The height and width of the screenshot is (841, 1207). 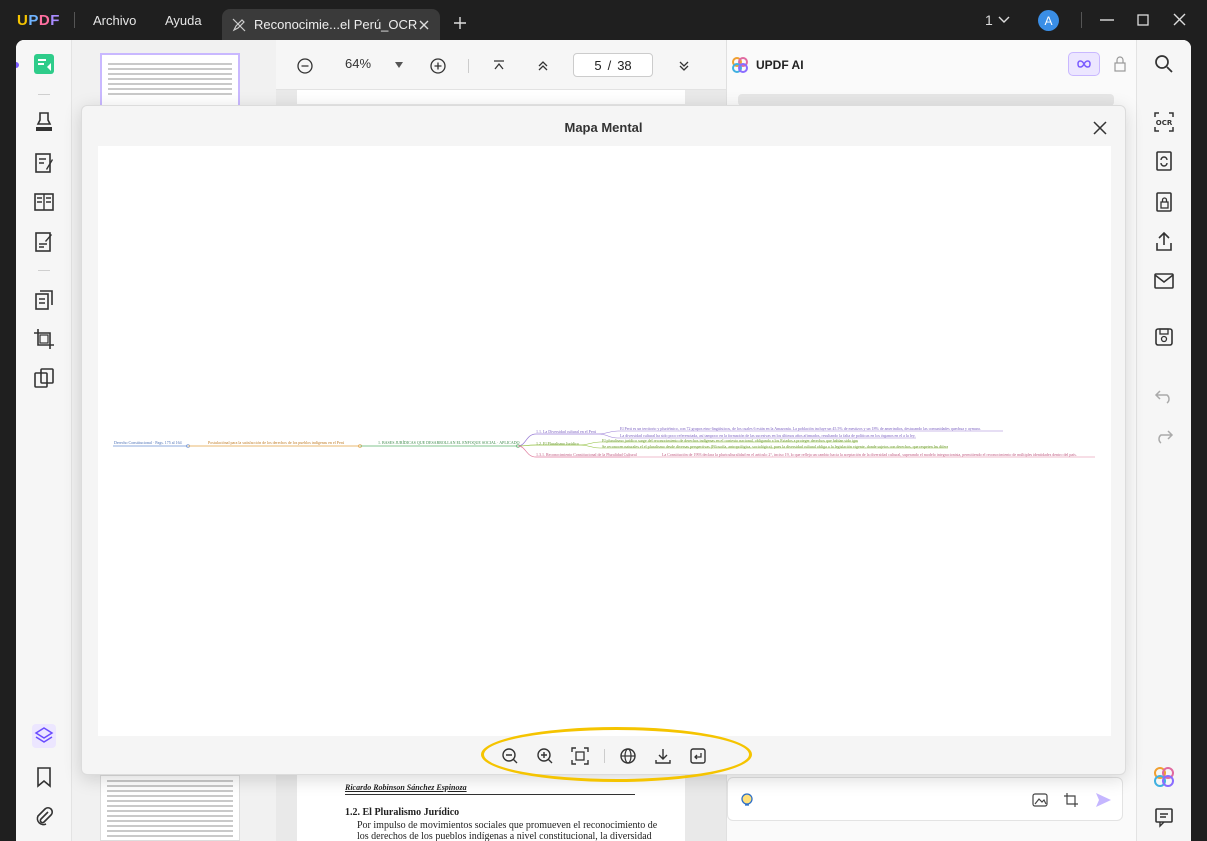 I want to click on dialog-title: Mapa Mental, so click(x=603, y=127).